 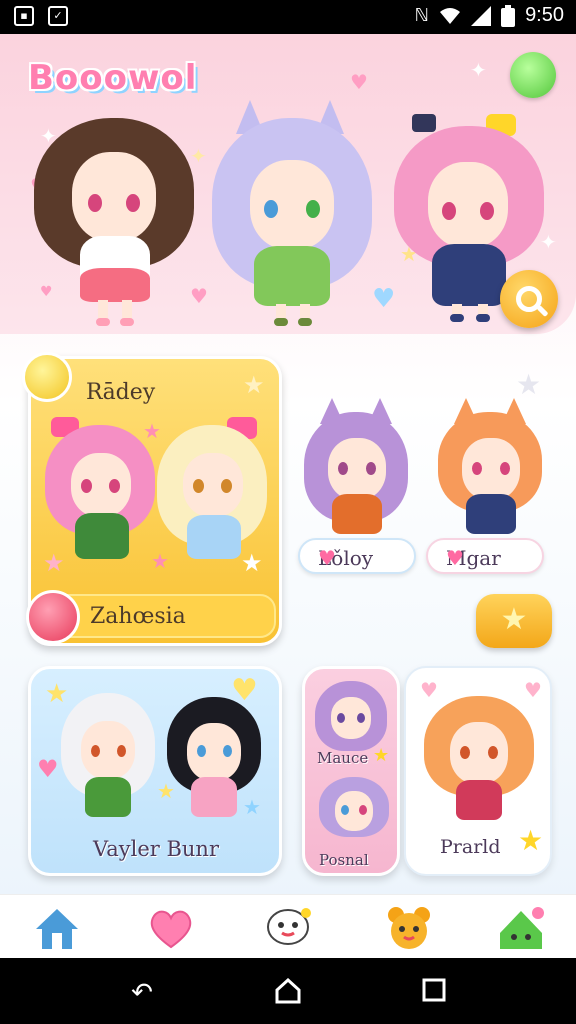 What do you see at coordinates (481, 15) in the screenshot?
I see `signal-icon` at bounding box center [481, 15].